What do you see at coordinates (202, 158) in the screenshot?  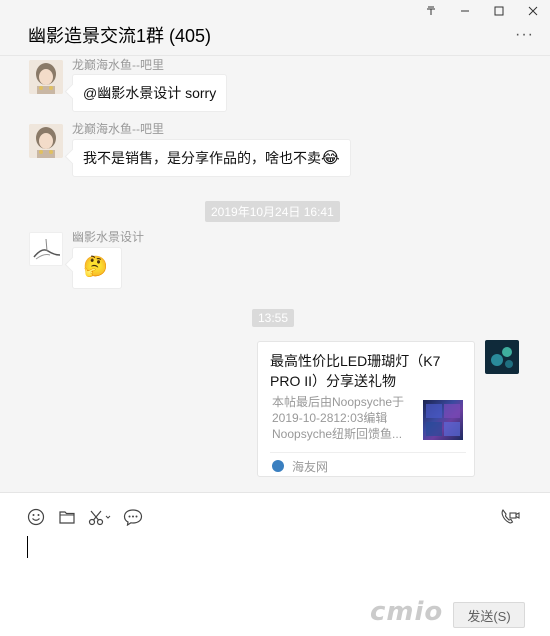 I see `message-text: 我不是销售，是分享作品的，啥也不卖` at bounding box center [202, 158].